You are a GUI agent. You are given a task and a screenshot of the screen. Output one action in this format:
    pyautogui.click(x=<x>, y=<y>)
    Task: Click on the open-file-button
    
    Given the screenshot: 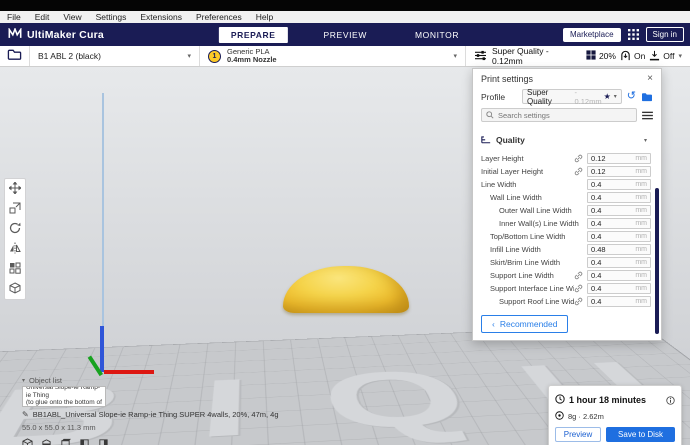 What is the action you would take?
    pyautogui.click(x=15, y=56)
    